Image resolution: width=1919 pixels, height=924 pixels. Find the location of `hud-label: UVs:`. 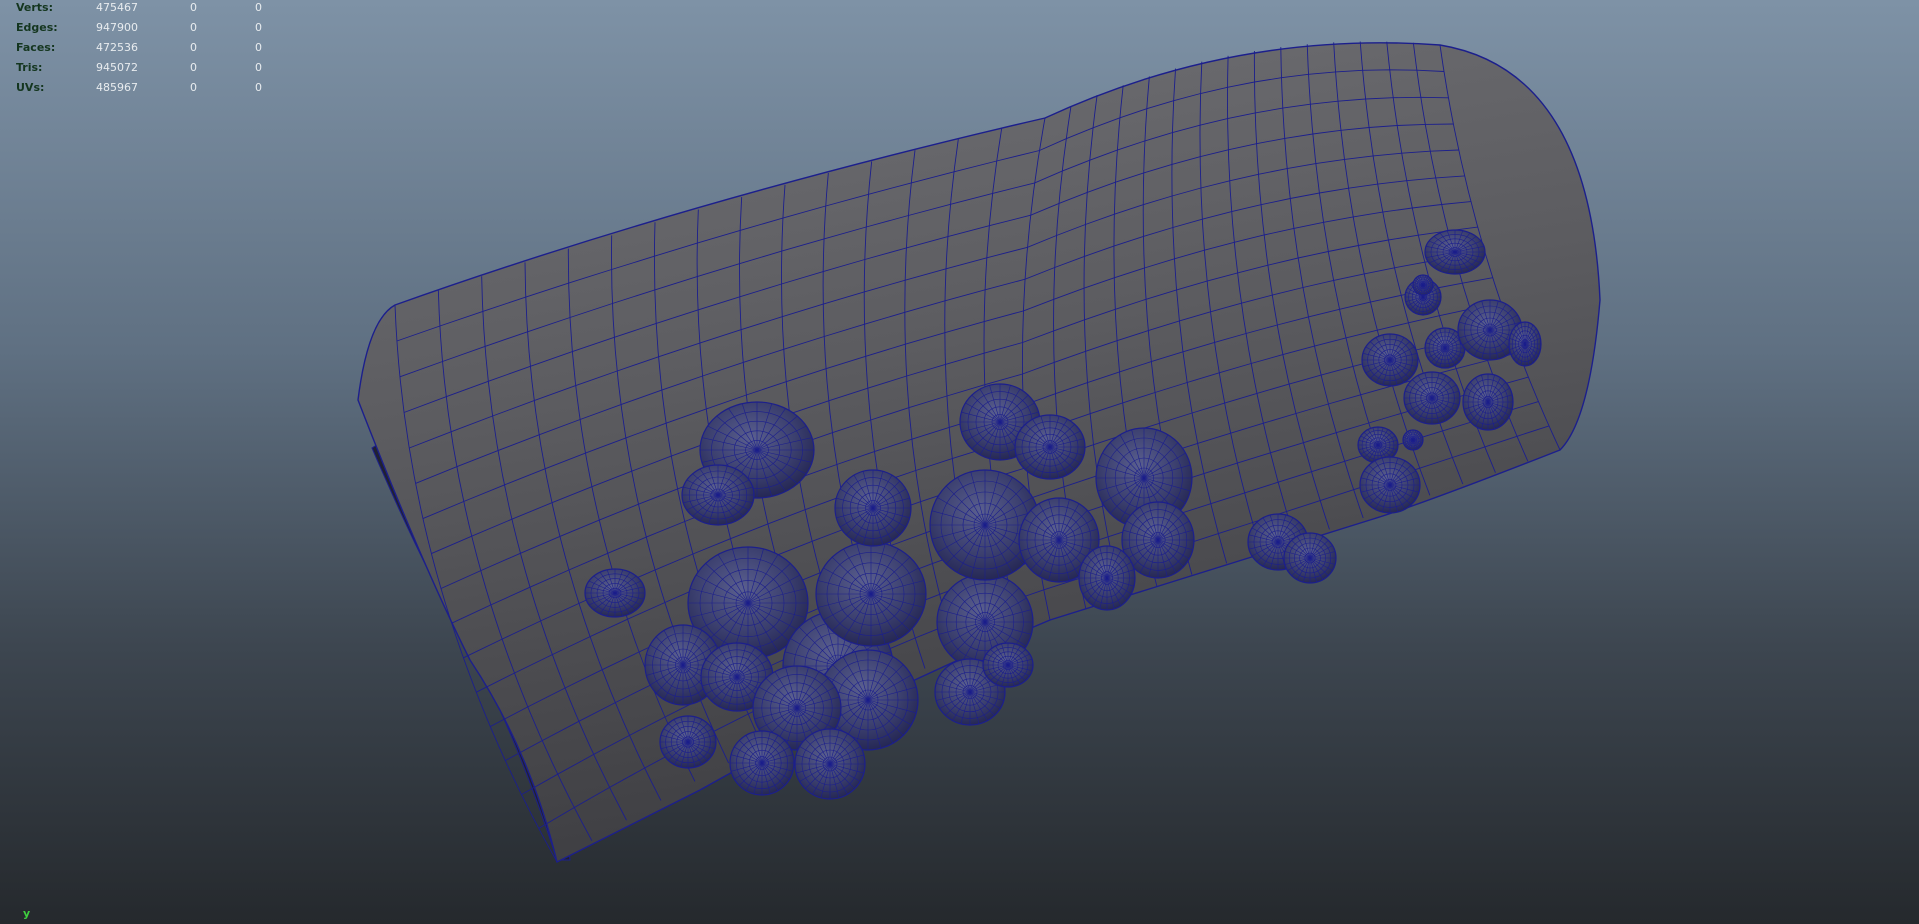

hud-label: UVs: is located at coordinates (30, 87).